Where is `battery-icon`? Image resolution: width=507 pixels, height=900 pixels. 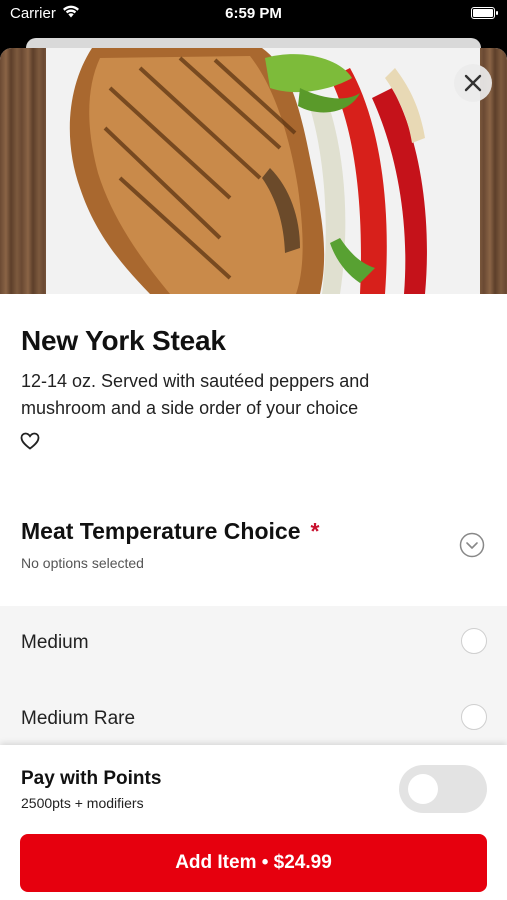 battery-icon is located at coordinates (484, 13).